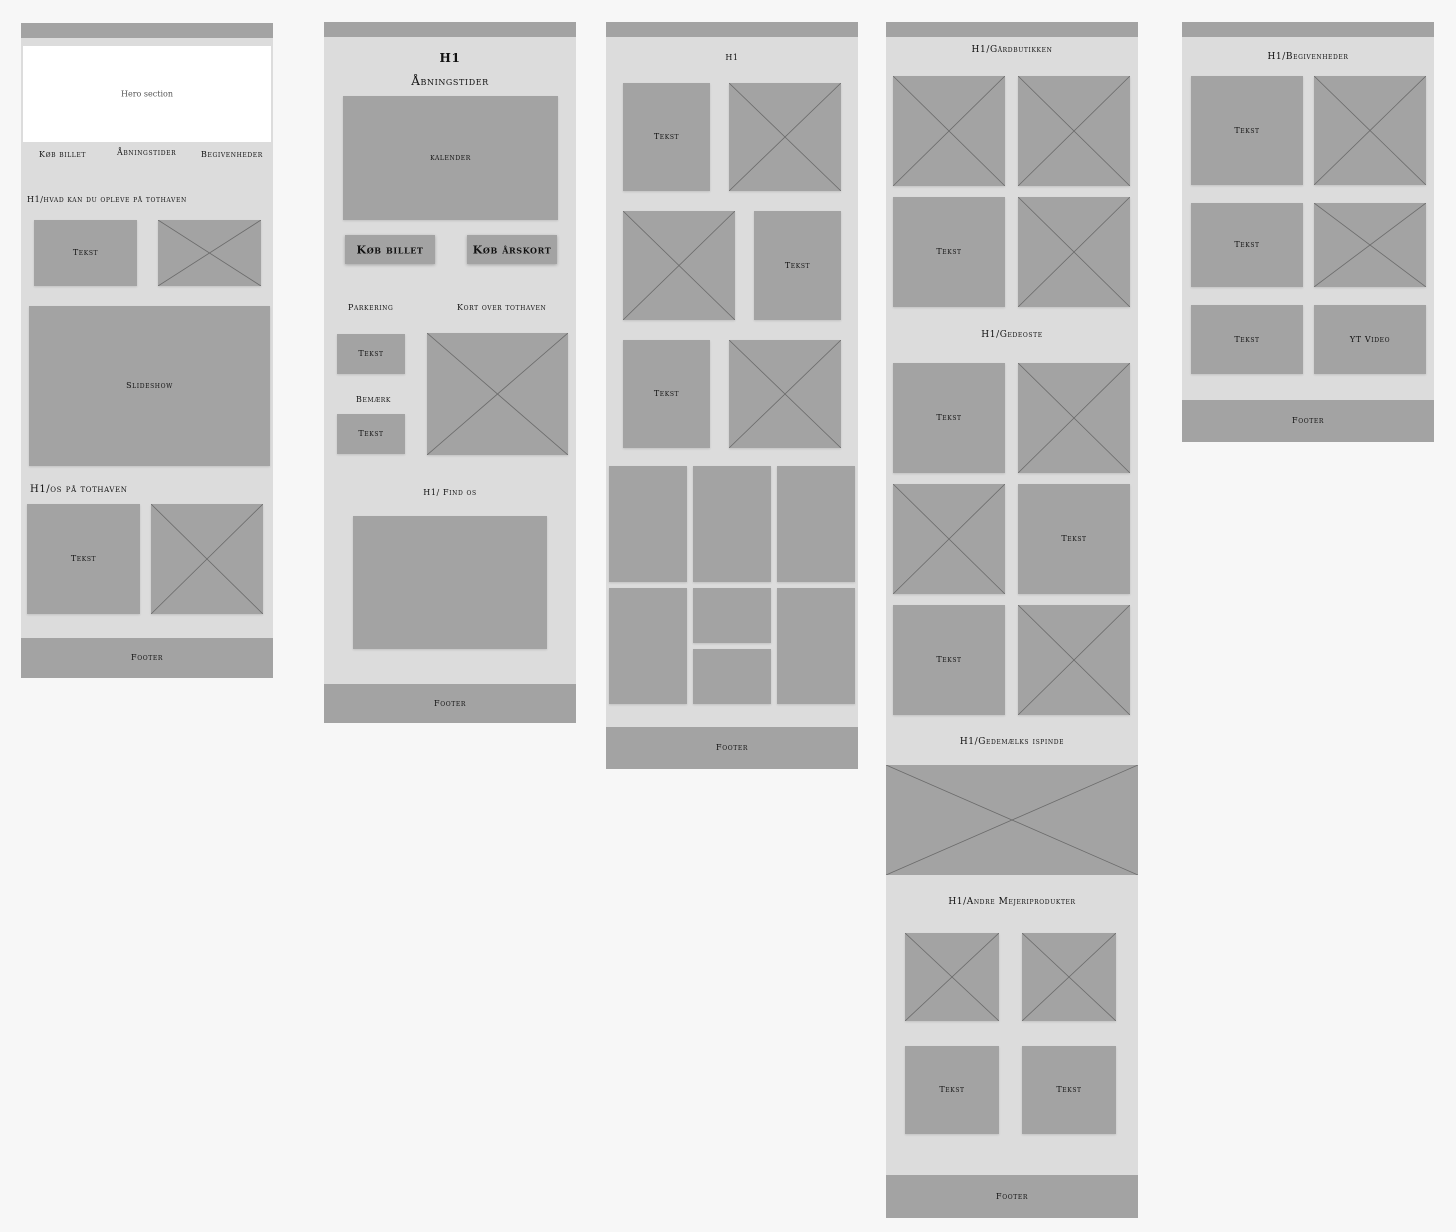 This screenshot has width=1456, height=1232. What do you see at coordinates (149, 386) in the screenshot?
I see `slideshow: Slideshow` at bounding box center [149, 386].